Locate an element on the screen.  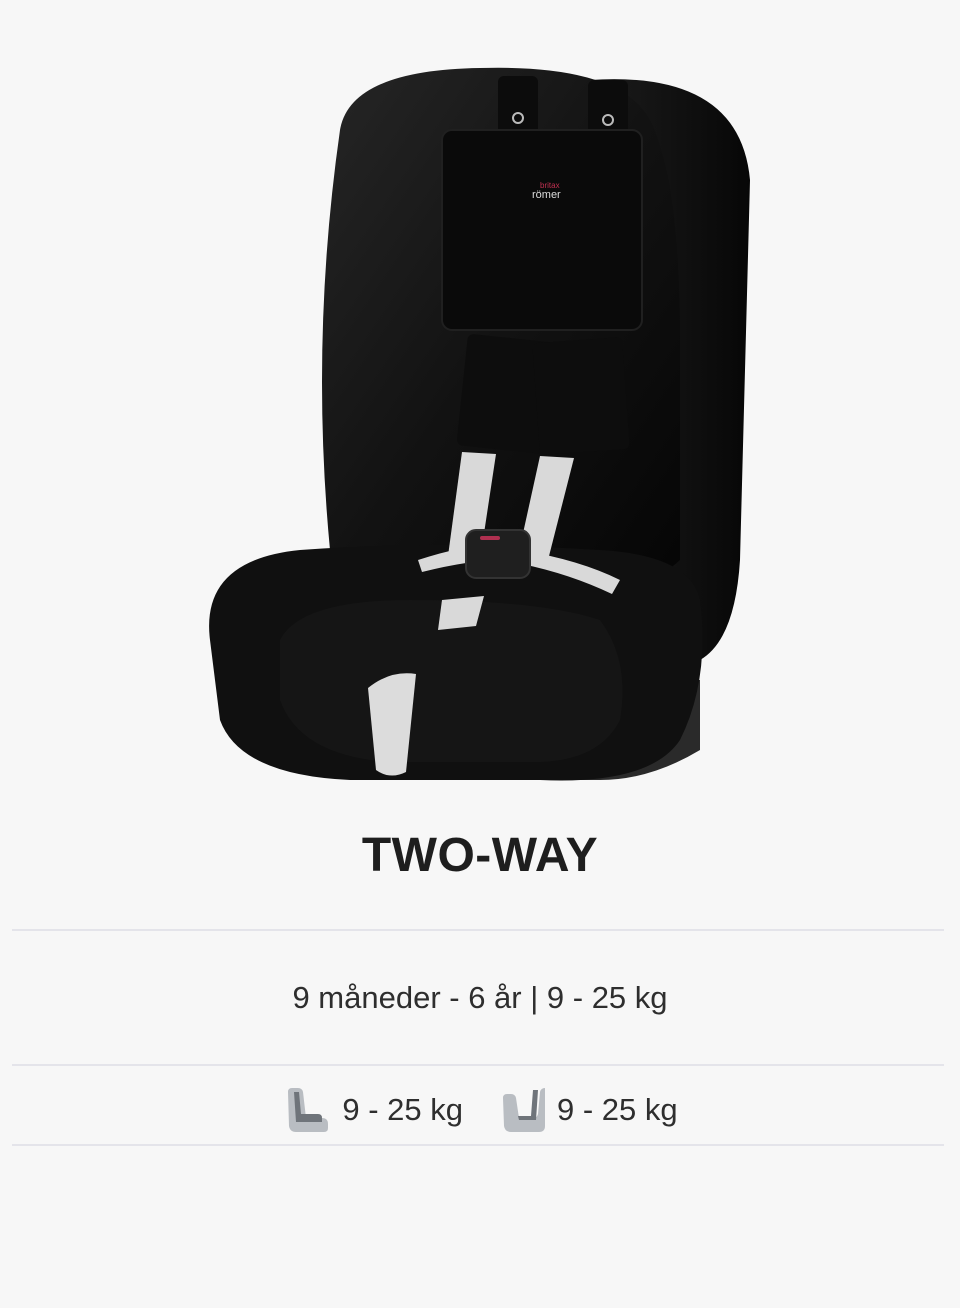
spec-rear-facing: 9 - 25 kg is located at coordinates (587, 1110).